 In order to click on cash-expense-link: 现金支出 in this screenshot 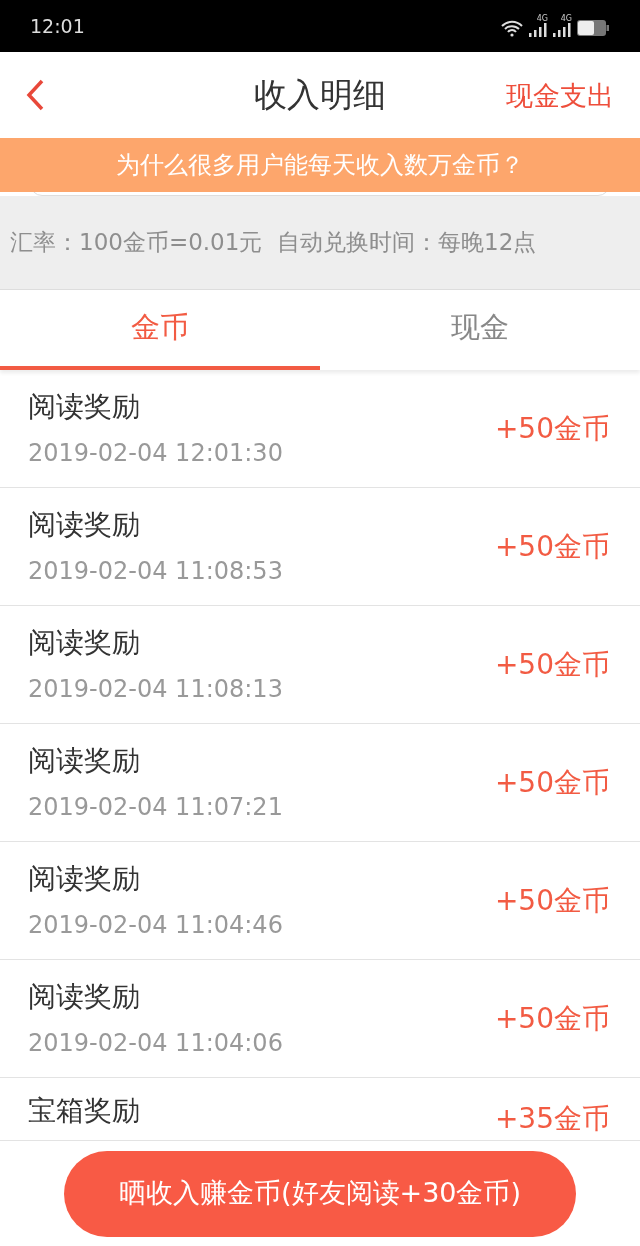, I will do `click(560, 96)`.